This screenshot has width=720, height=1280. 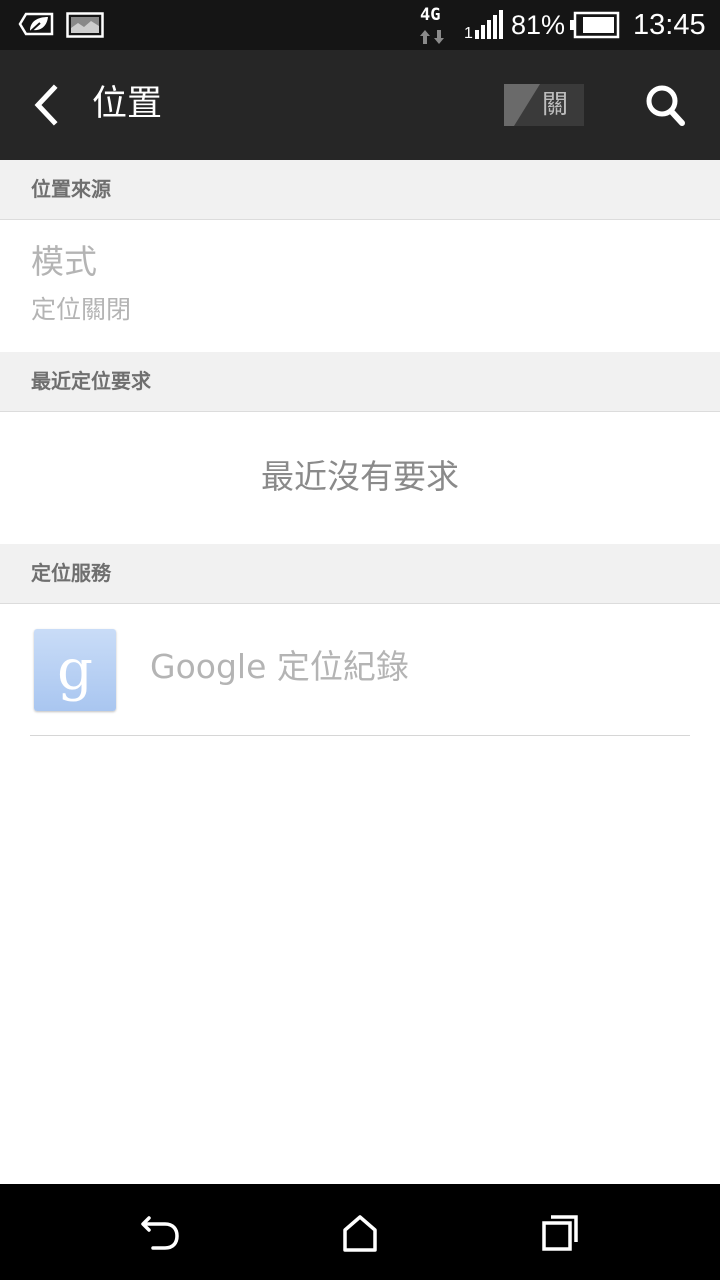 I want to click on home-icon, so click(x=360, y=1233).